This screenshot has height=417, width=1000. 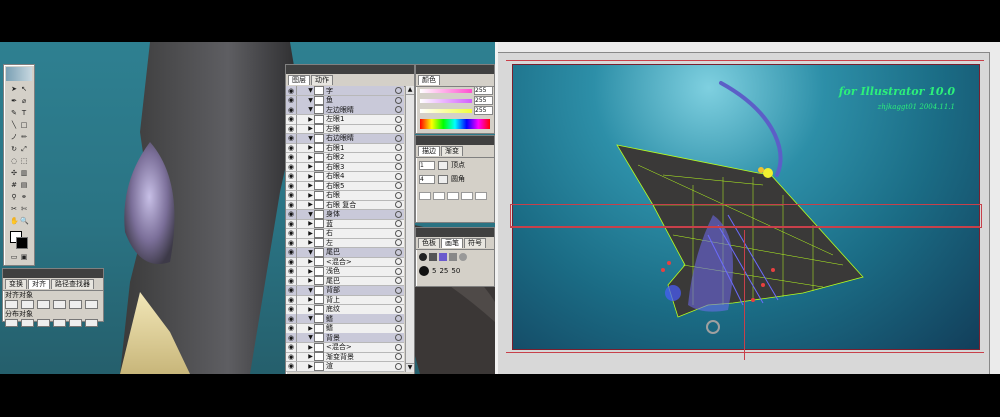 I want to click on scale-tool-icon: ⤢, so click(x=24, y=149).